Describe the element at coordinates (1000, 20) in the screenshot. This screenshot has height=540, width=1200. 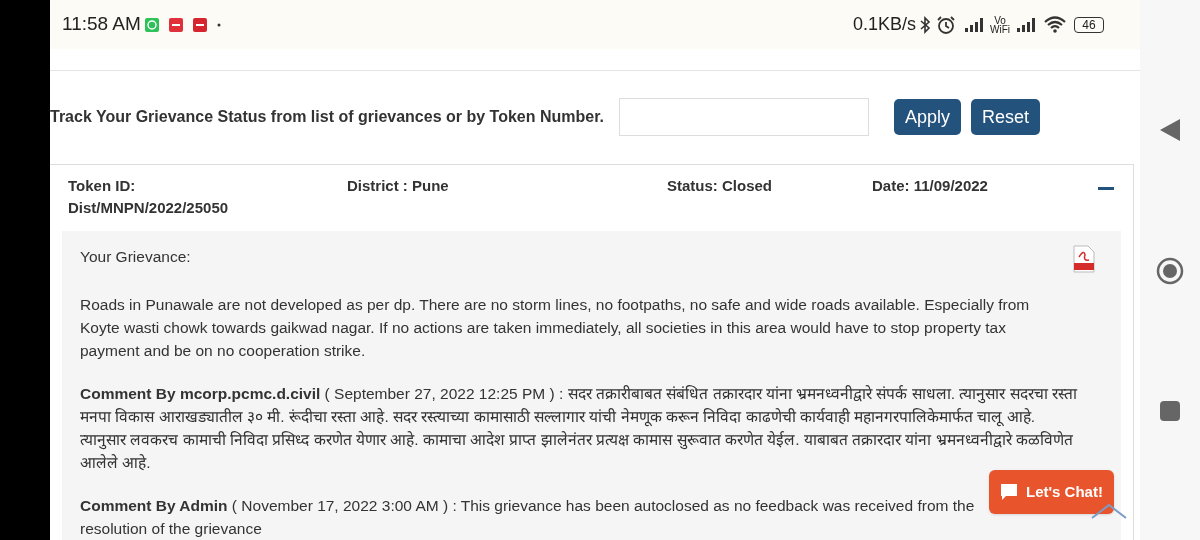
I see `wifi-calling-label: Vo` at that location.